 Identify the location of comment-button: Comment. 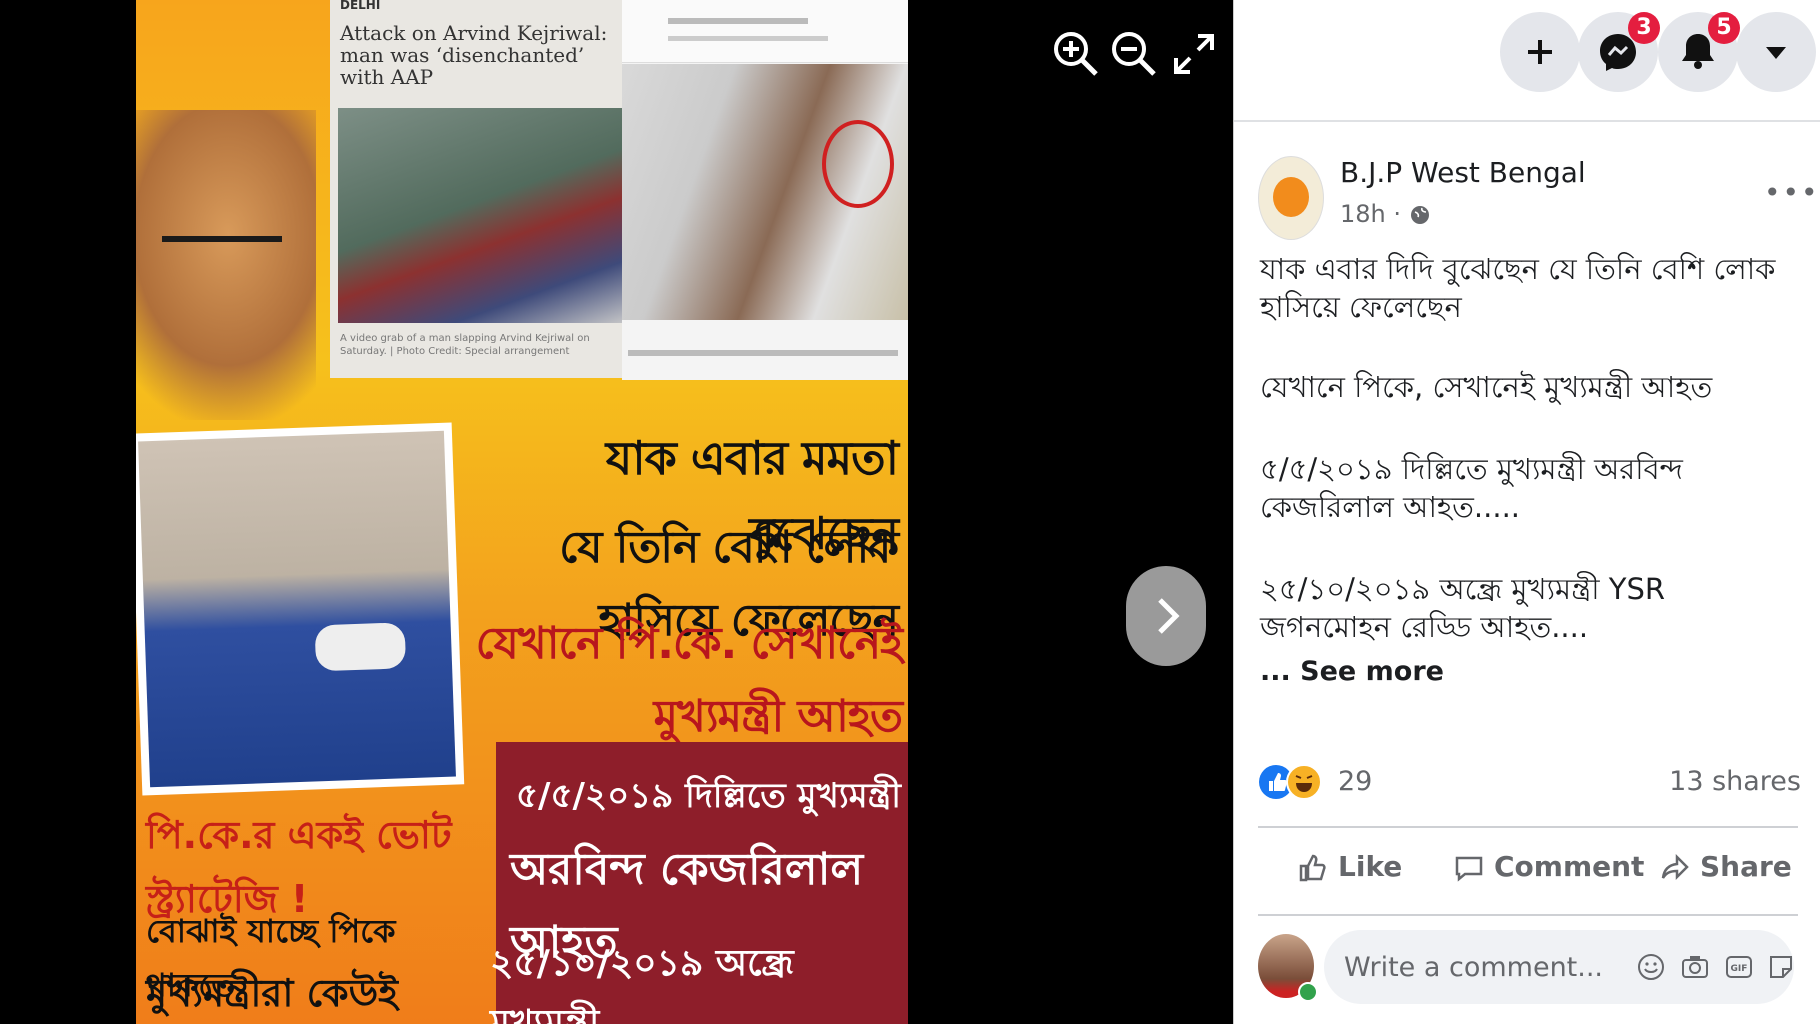
(1548, 867).